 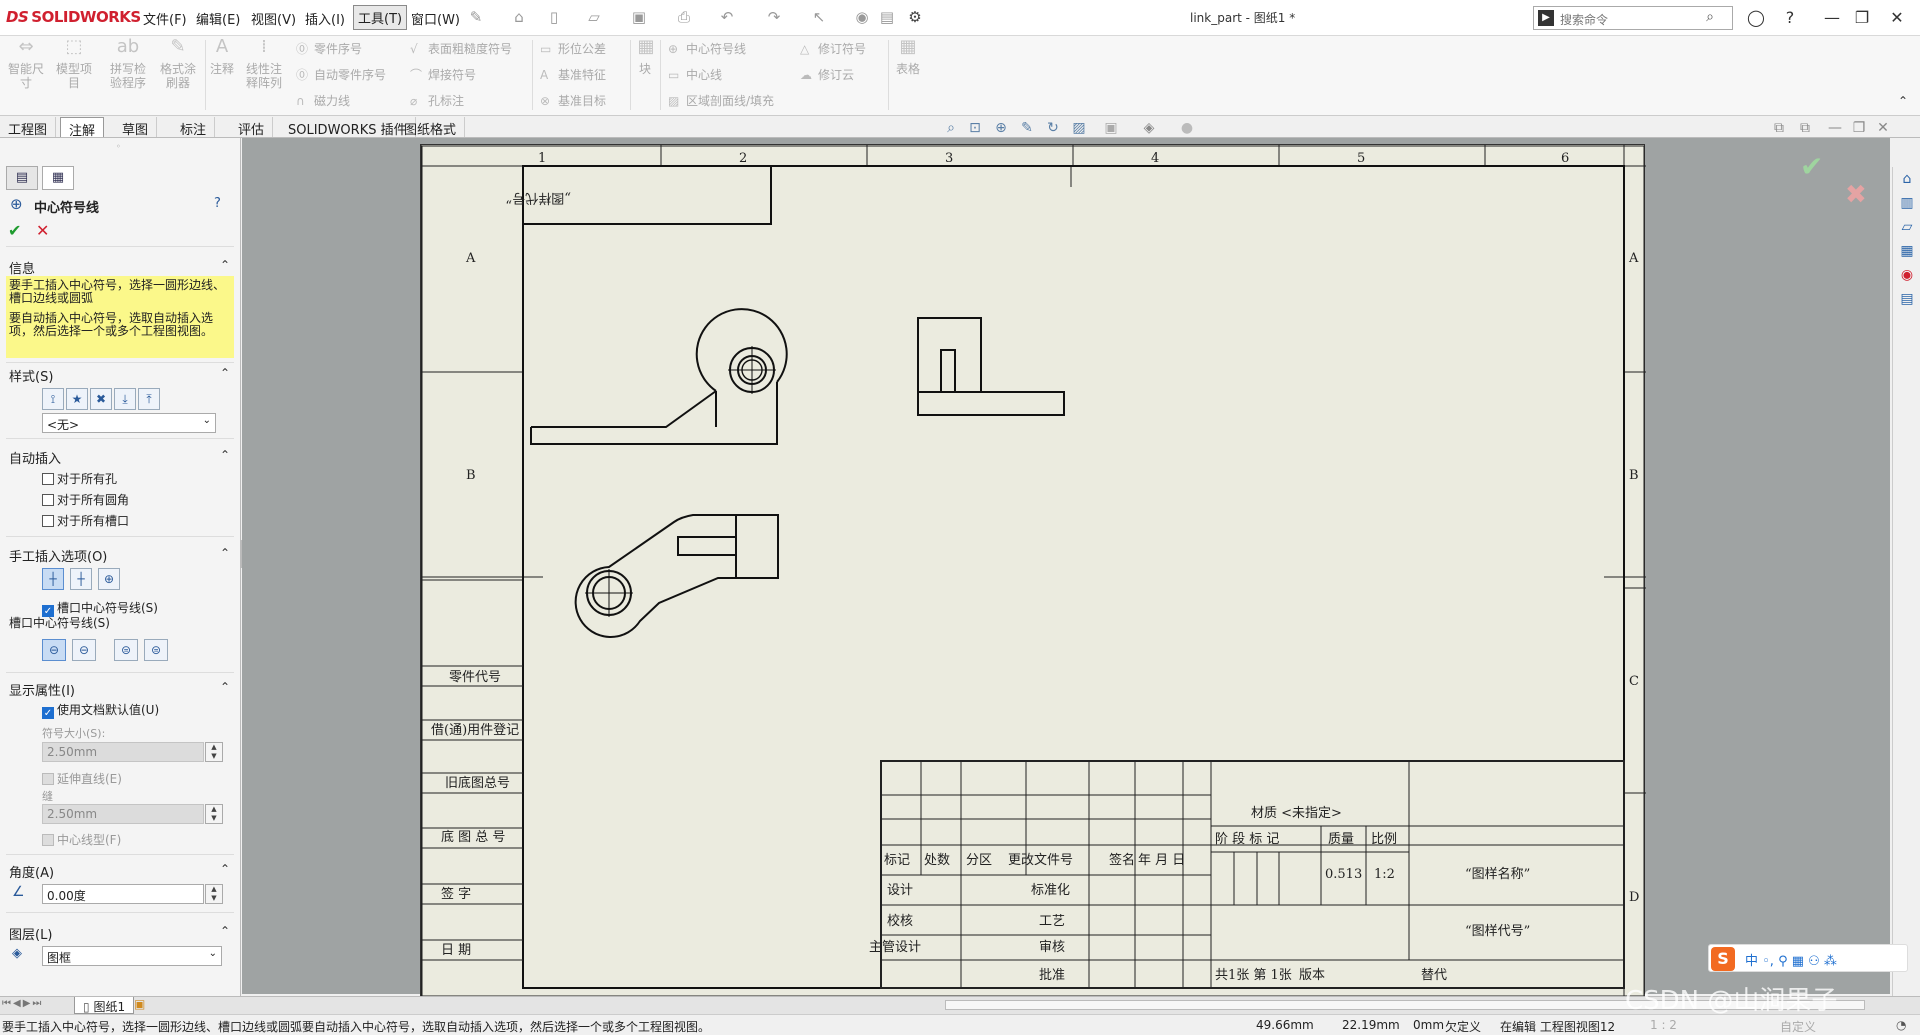 I want to click on tab-sheet-format: 图纸格式, so click(x=431, y=127).